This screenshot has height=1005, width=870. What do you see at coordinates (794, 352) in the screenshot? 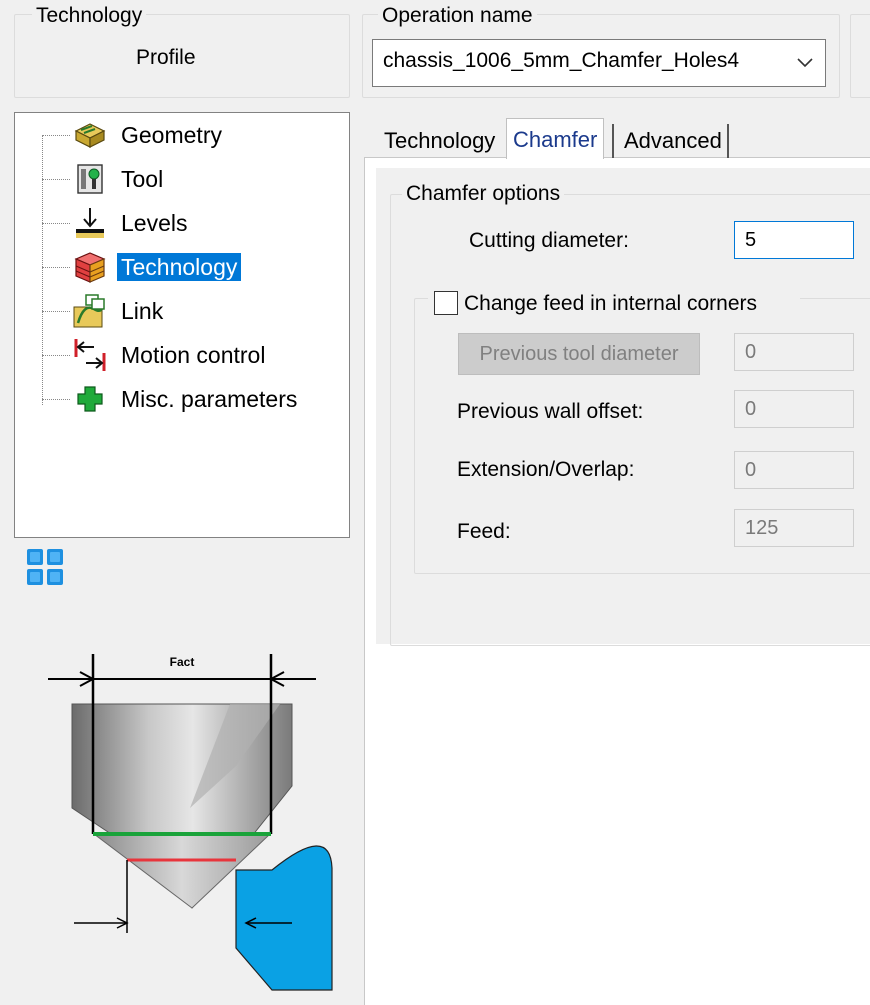
I see `previous-tool-diameter-input: 0` at bounding box center [794, 352].